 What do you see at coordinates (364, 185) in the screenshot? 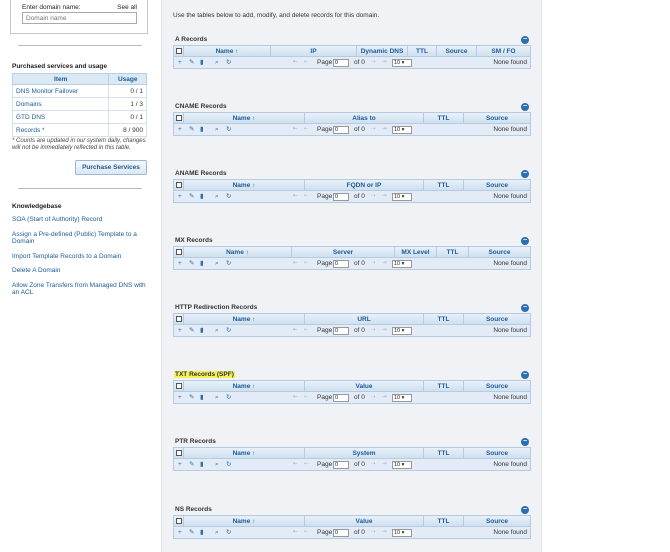
I see `column-header: FQDN or IP` at bounding box center [364, 185].